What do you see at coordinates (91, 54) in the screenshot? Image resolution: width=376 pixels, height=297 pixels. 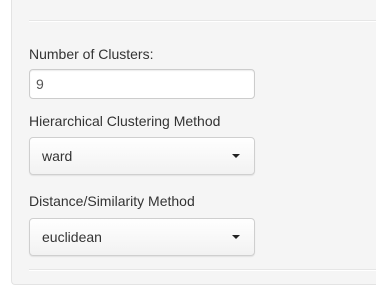 I see `clusters-label: Number of Clusters:` at bounding box center [91, 54].